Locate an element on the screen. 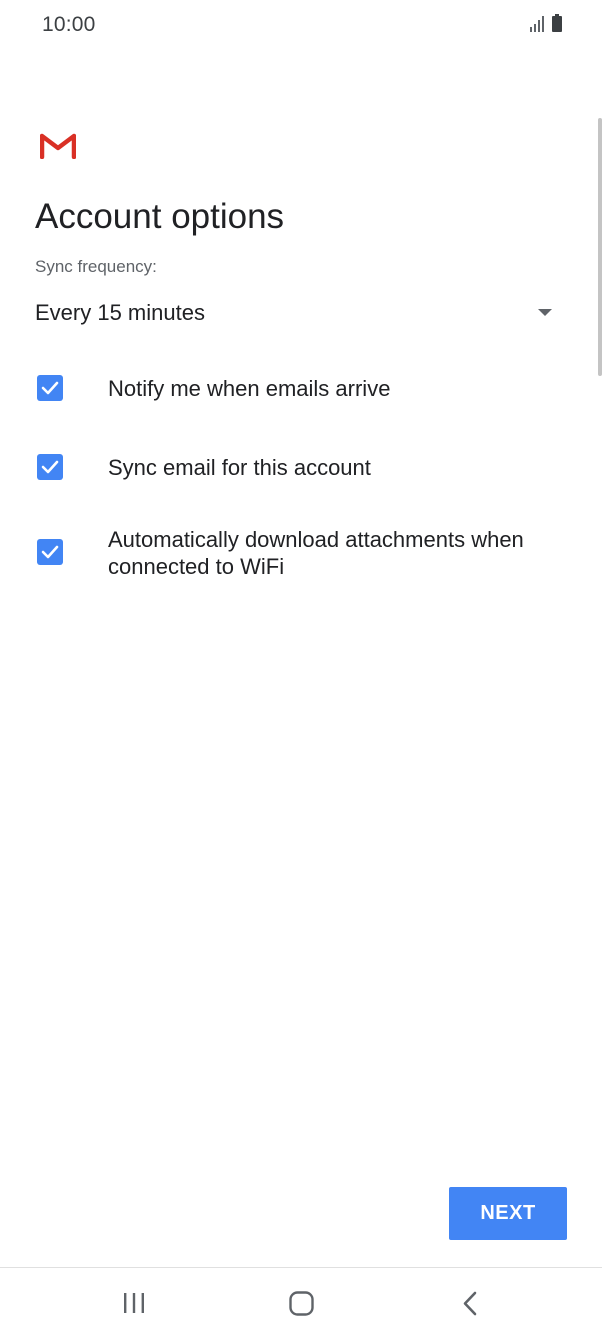 This screenshot has height=1337, width=602. option-sync-email: Sync email for this account is located at coordinates (301, 467).